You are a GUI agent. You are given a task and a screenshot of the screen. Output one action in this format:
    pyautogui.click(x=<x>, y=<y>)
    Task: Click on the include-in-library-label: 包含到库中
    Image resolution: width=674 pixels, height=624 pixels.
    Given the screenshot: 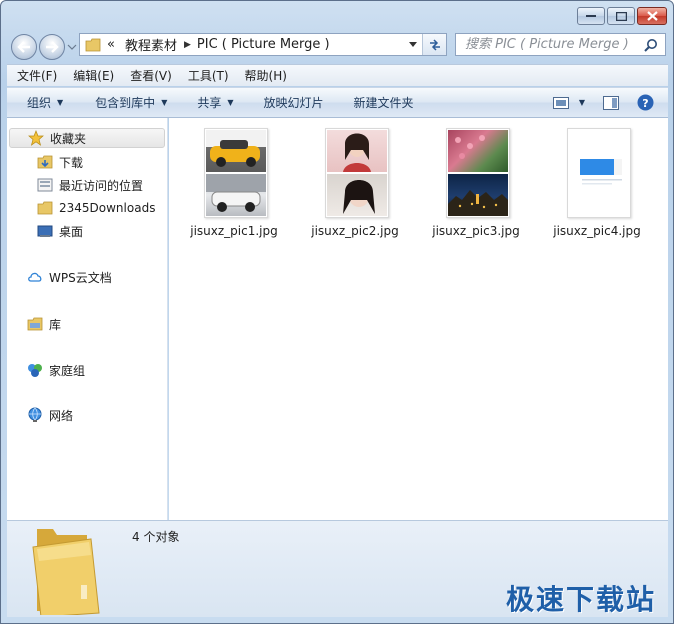 What is the action you would take?
    pyautogui.click(x=125, y=103)
    